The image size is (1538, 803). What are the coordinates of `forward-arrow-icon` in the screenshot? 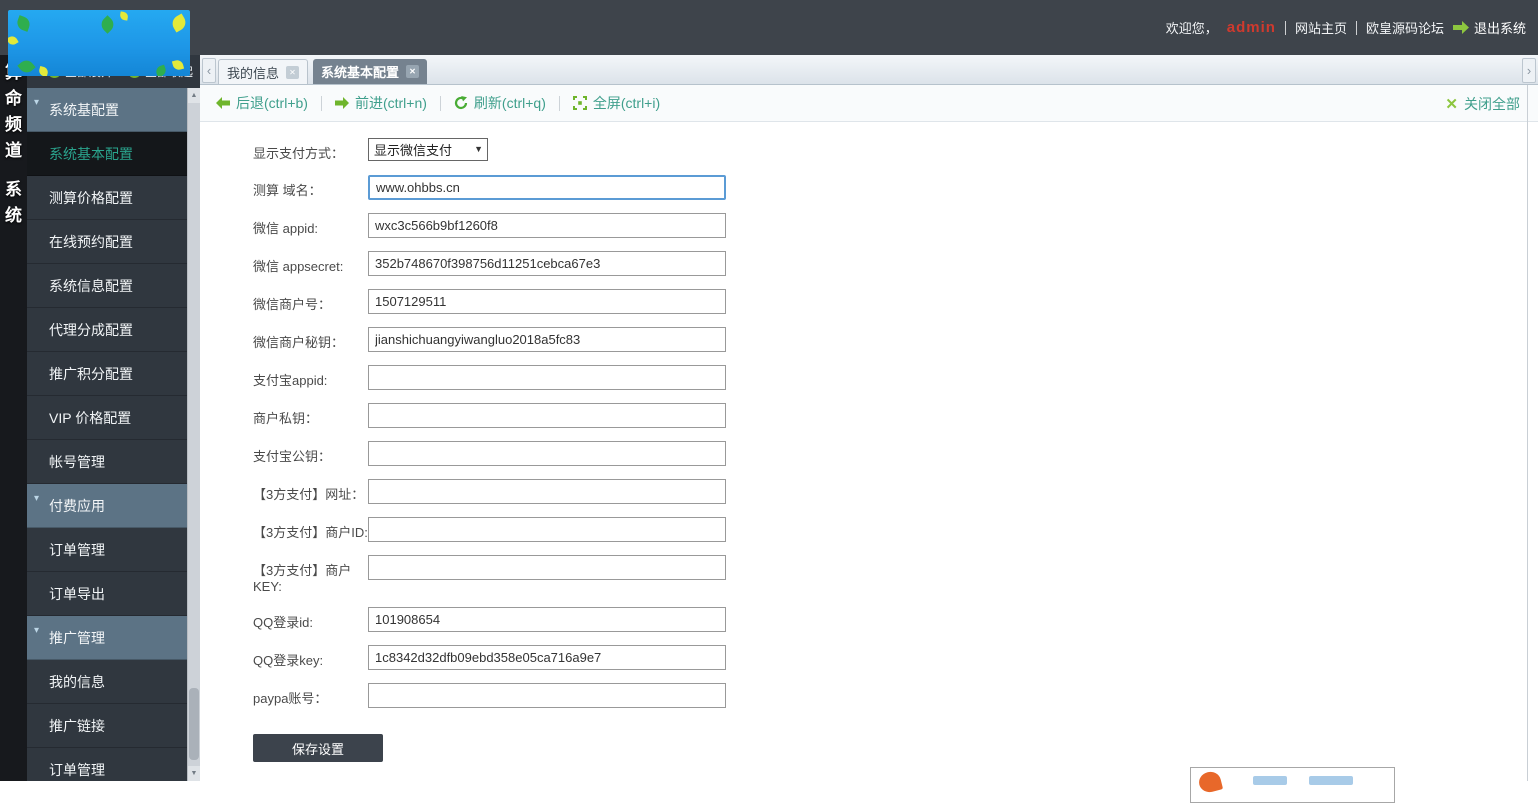 It's located at (341, 103).